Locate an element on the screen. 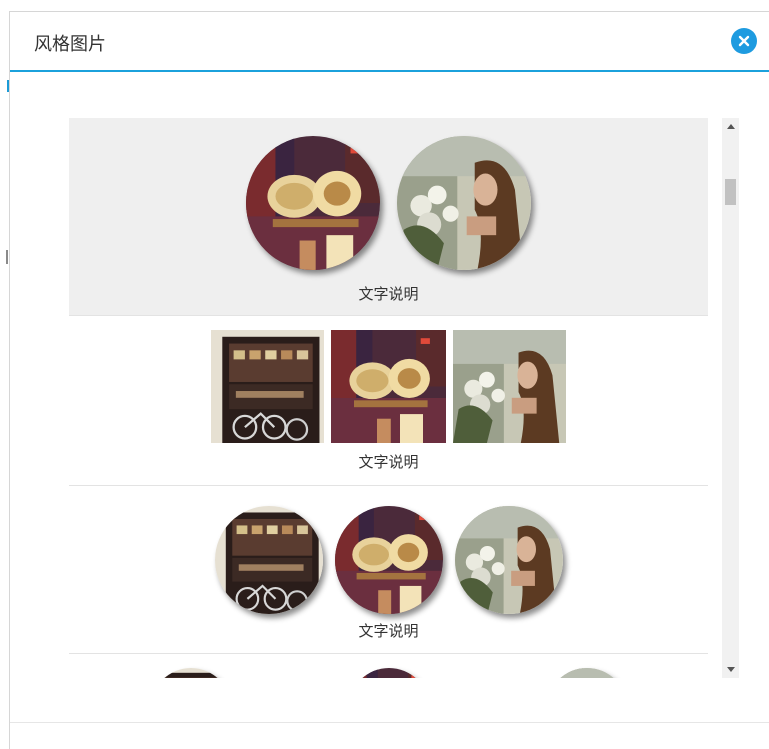 This screenshot has height=749, width=769. close-button is located at coordinates (744, 41).